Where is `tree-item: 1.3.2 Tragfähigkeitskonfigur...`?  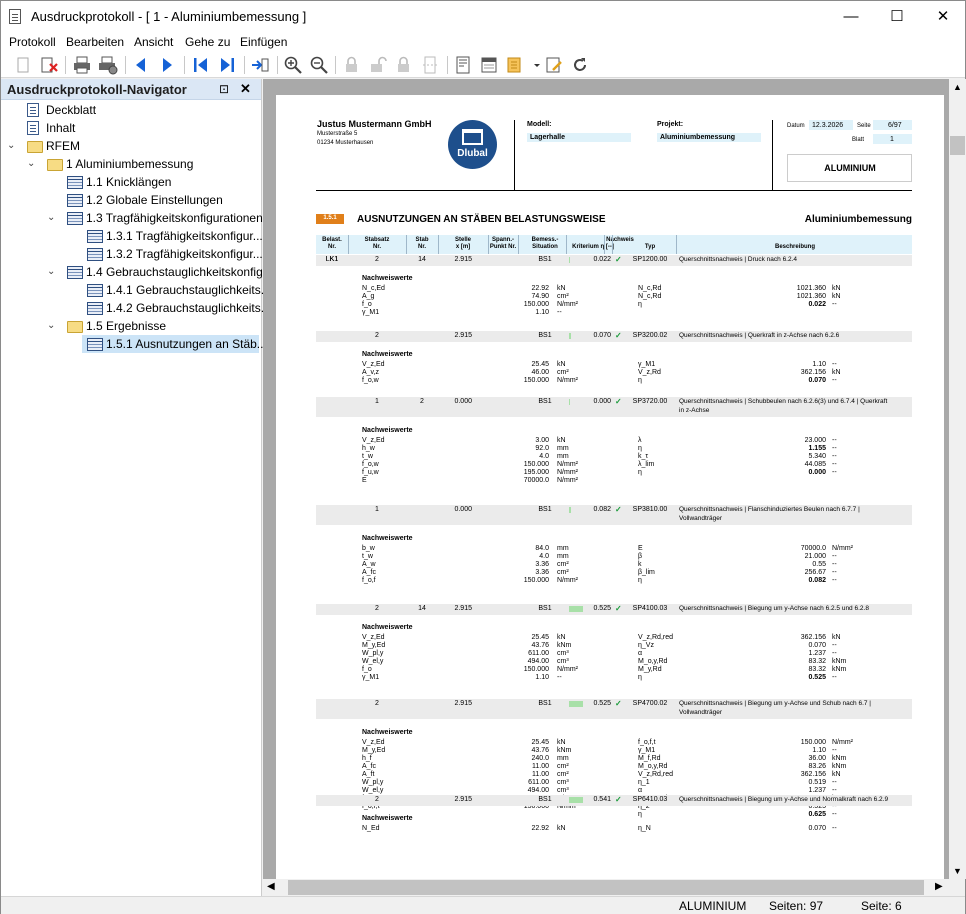 tree-item: 1.3.2 Tragfähigkeitskonfigur... is located at coordinates (132, 254).